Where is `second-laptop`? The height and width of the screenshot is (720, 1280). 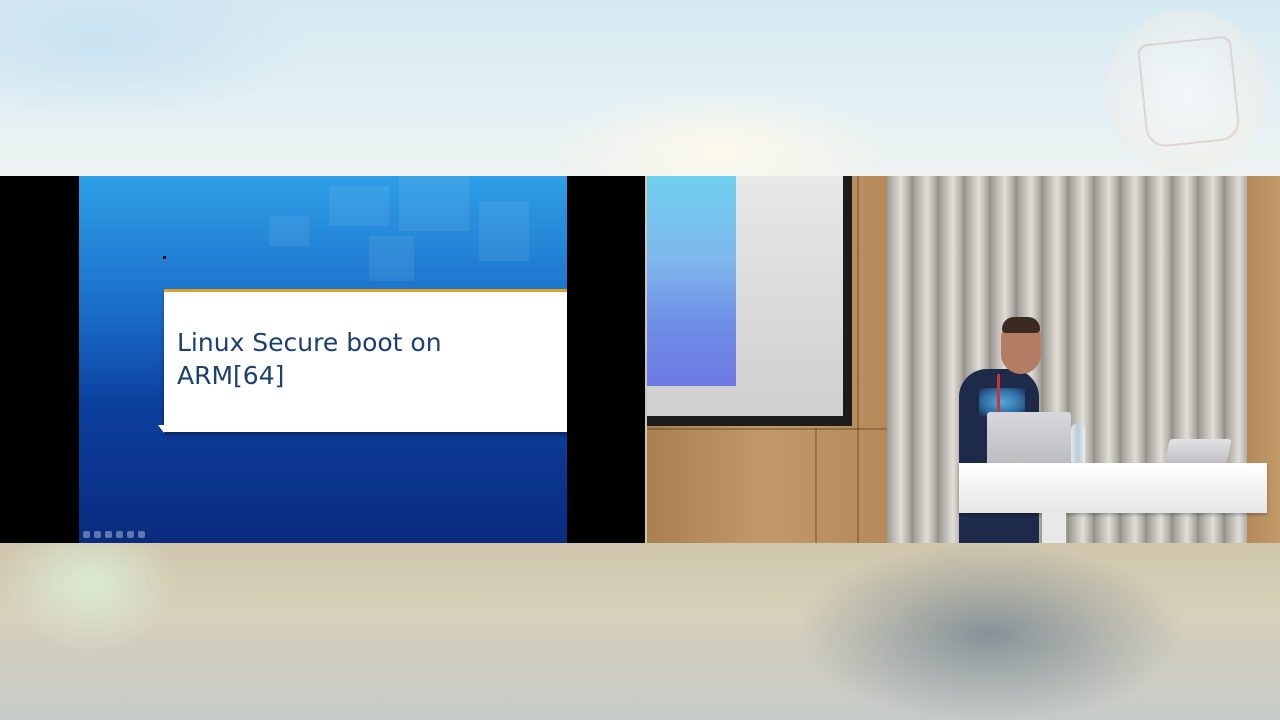
second-laptop is located at coordinates (1198, 452).